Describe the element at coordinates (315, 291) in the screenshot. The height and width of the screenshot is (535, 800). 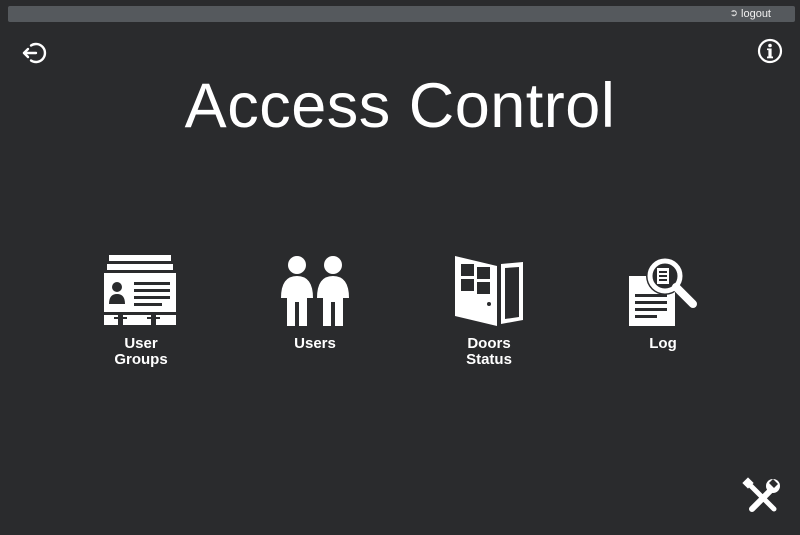
I see `two-people-icon` at that location.